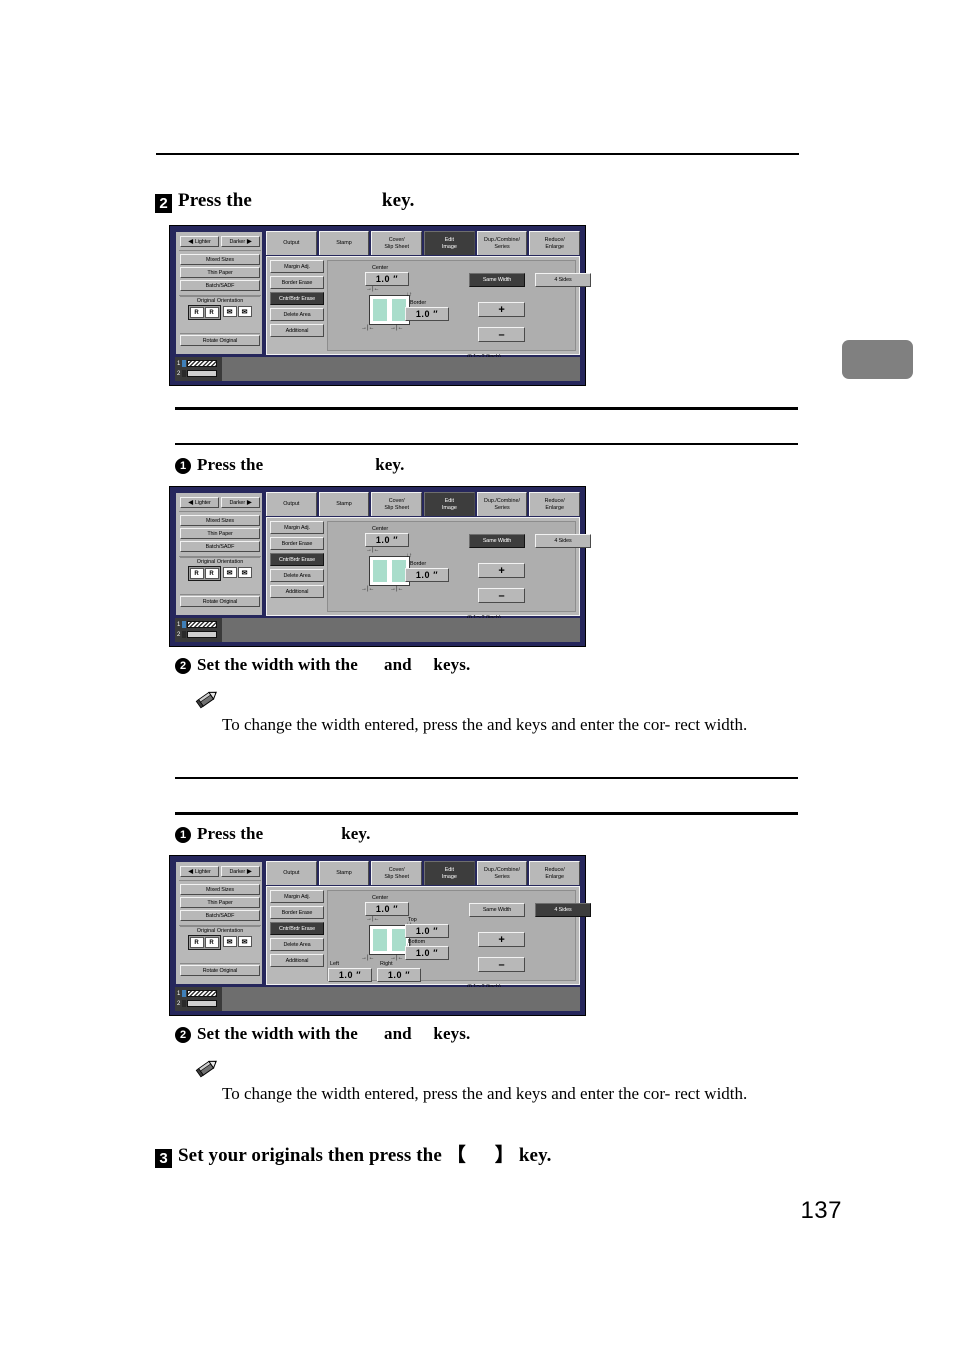 The width and height of the screenshot is (954, 1348). Describe the element at coordinates (202, 993) in the screenshot. I see `tray-1-level-icon` at that location.